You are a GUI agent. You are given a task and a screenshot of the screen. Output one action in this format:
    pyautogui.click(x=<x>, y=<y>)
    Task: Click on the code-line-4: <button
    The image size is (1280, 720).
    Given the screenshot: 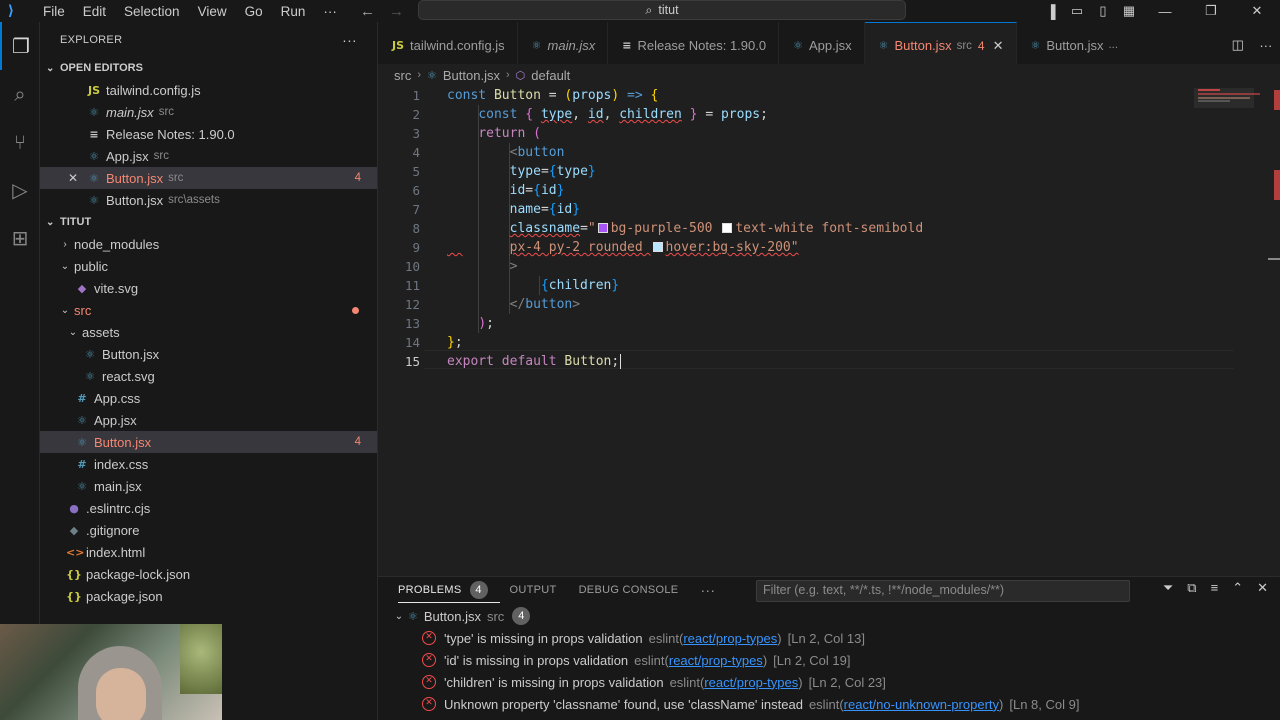 What is the action you would take?
    pyautogui.click(x=537, y=152)
    